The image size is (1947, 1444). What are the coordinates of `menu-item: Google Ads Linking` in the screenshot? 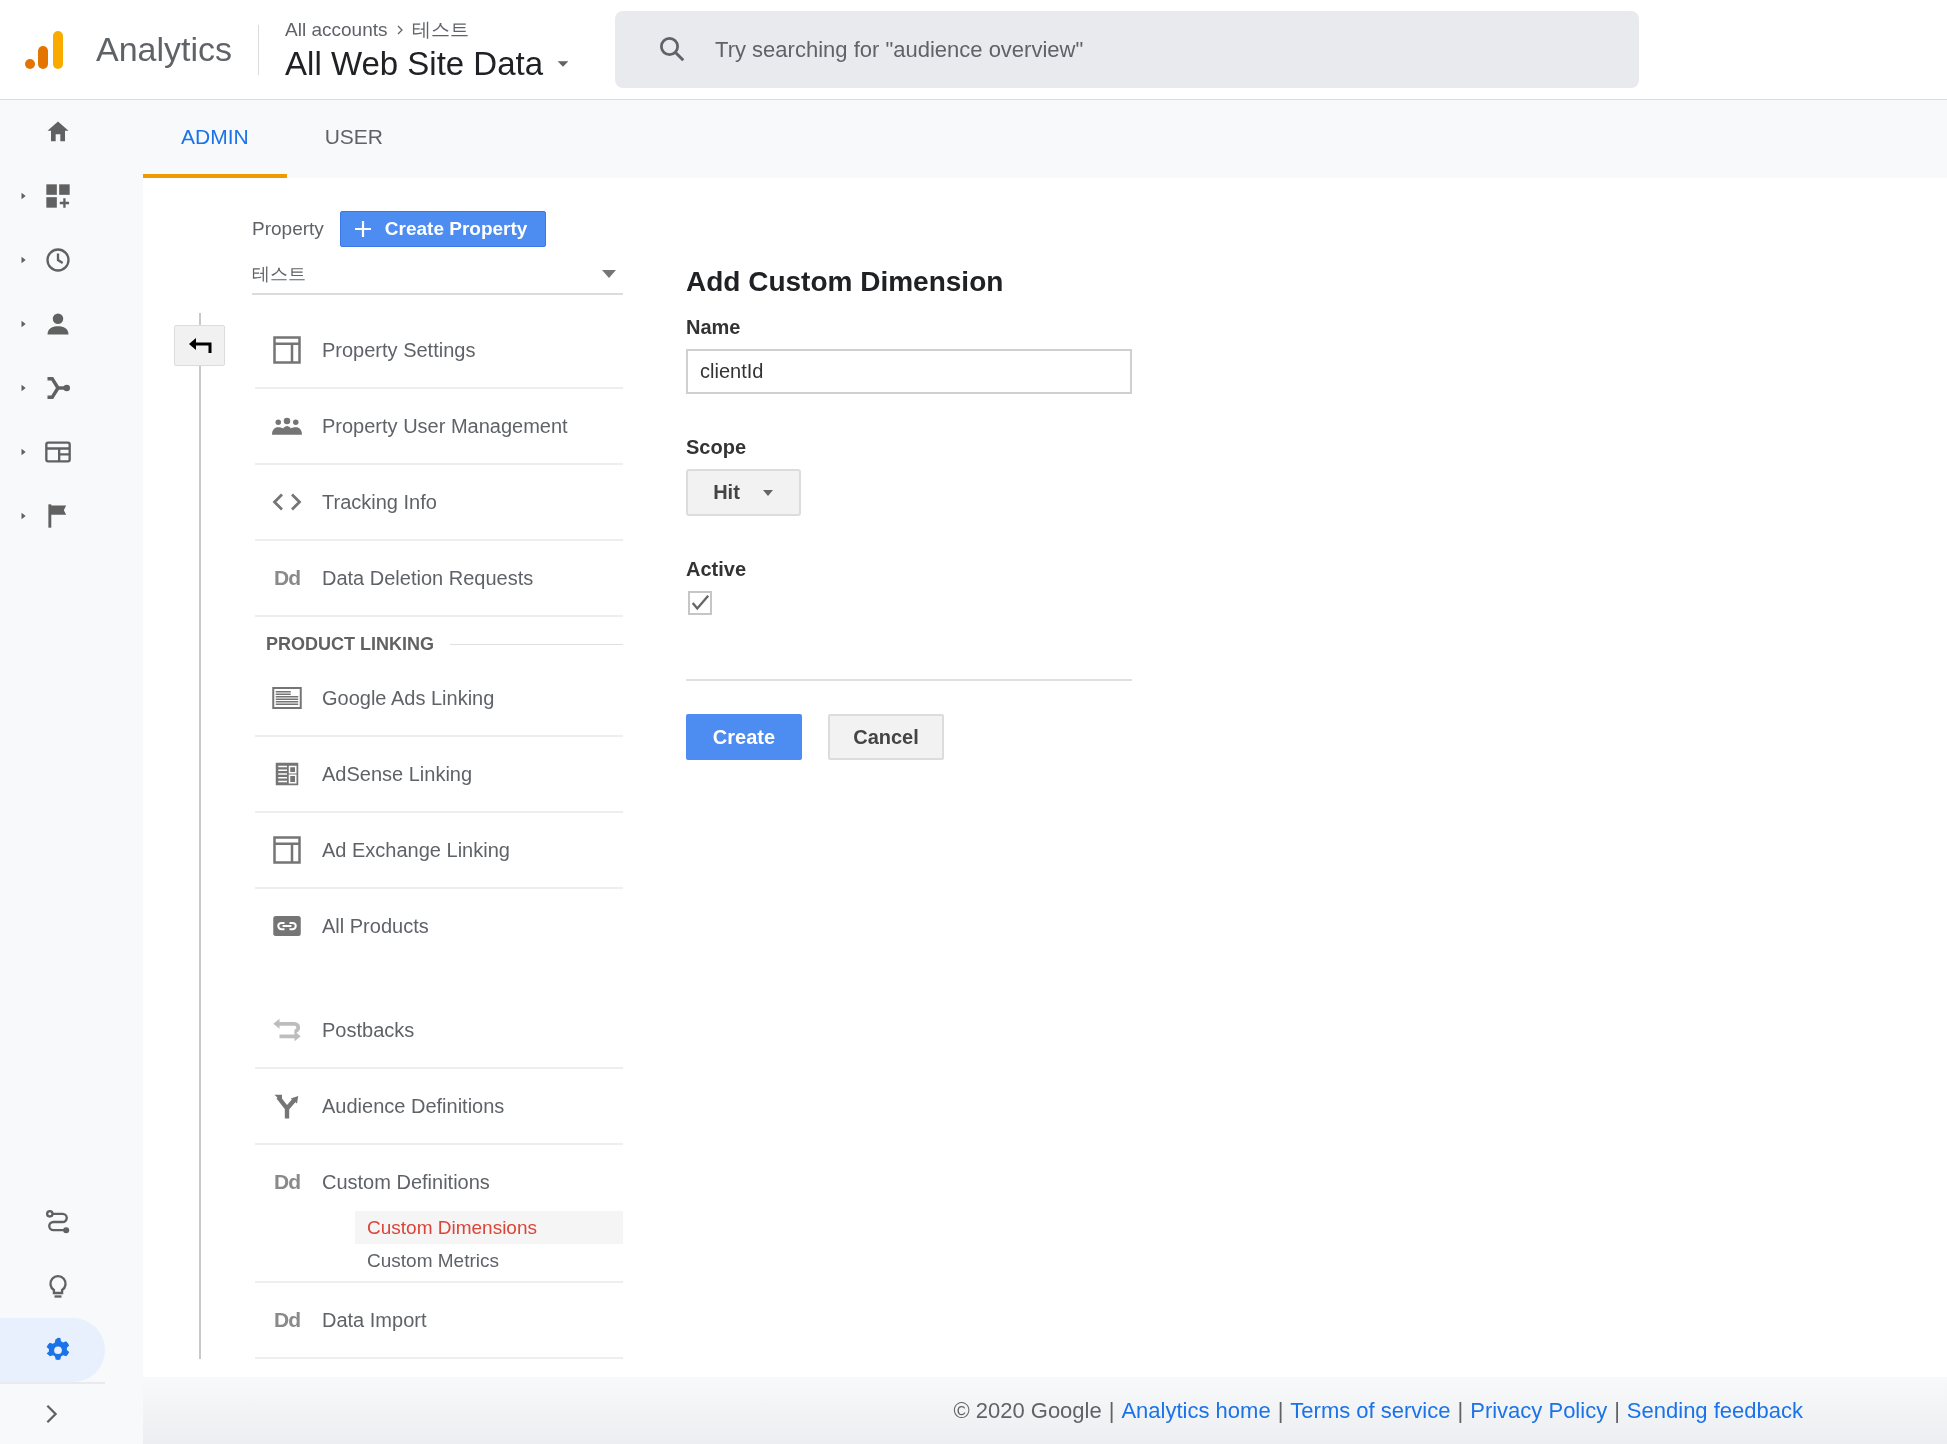 It's located at (439, 698).